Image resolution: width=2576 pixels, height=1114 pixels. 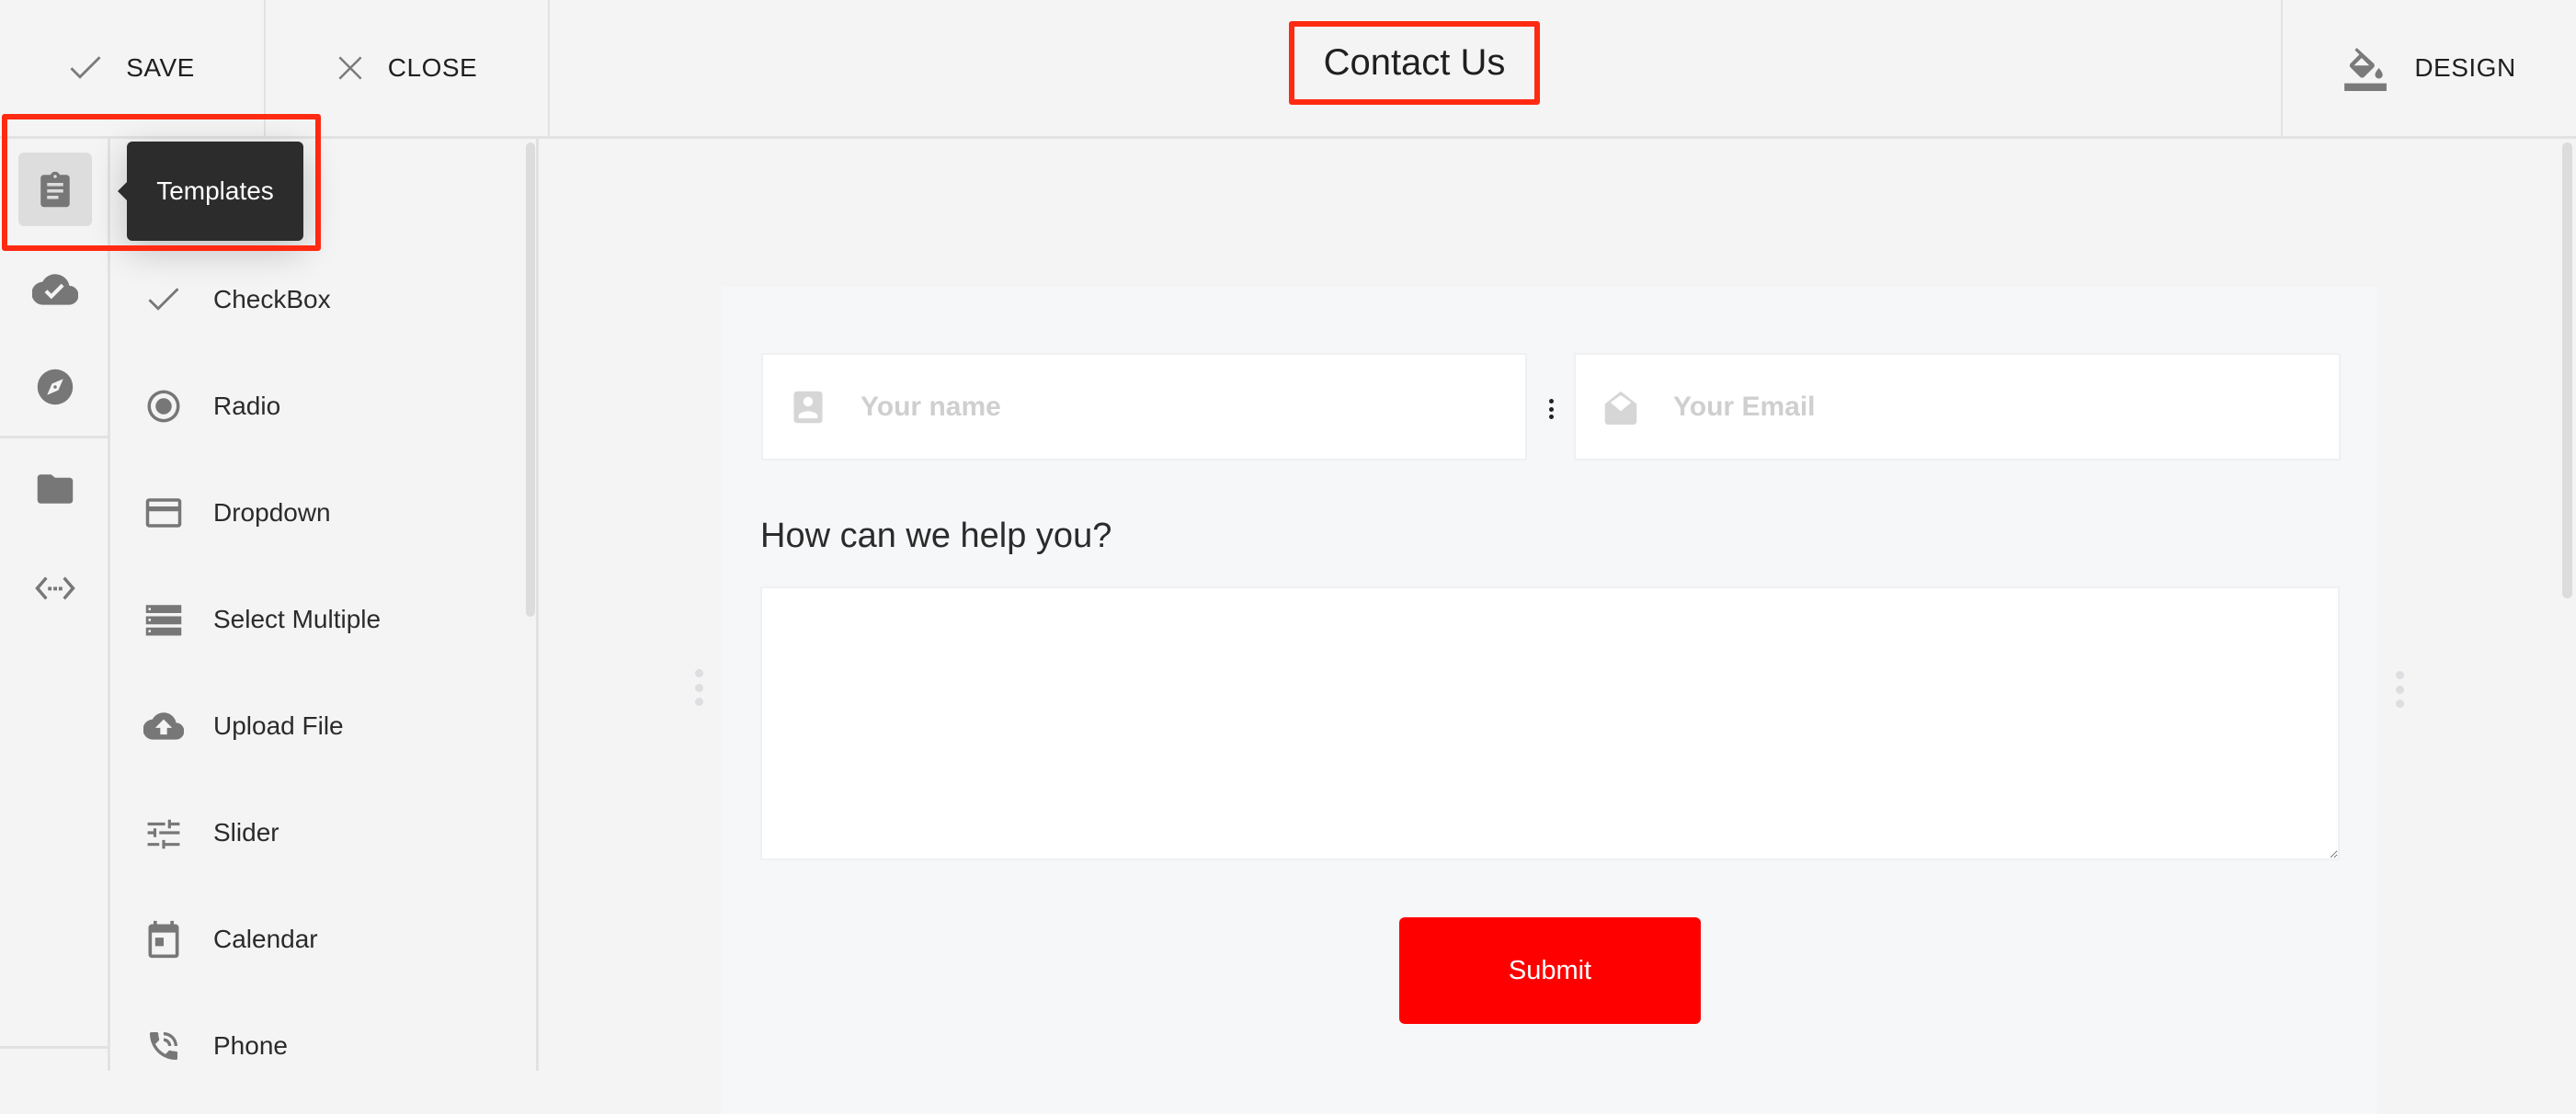 I want to click on cloud-done-icon, so click(x=55, y=289).